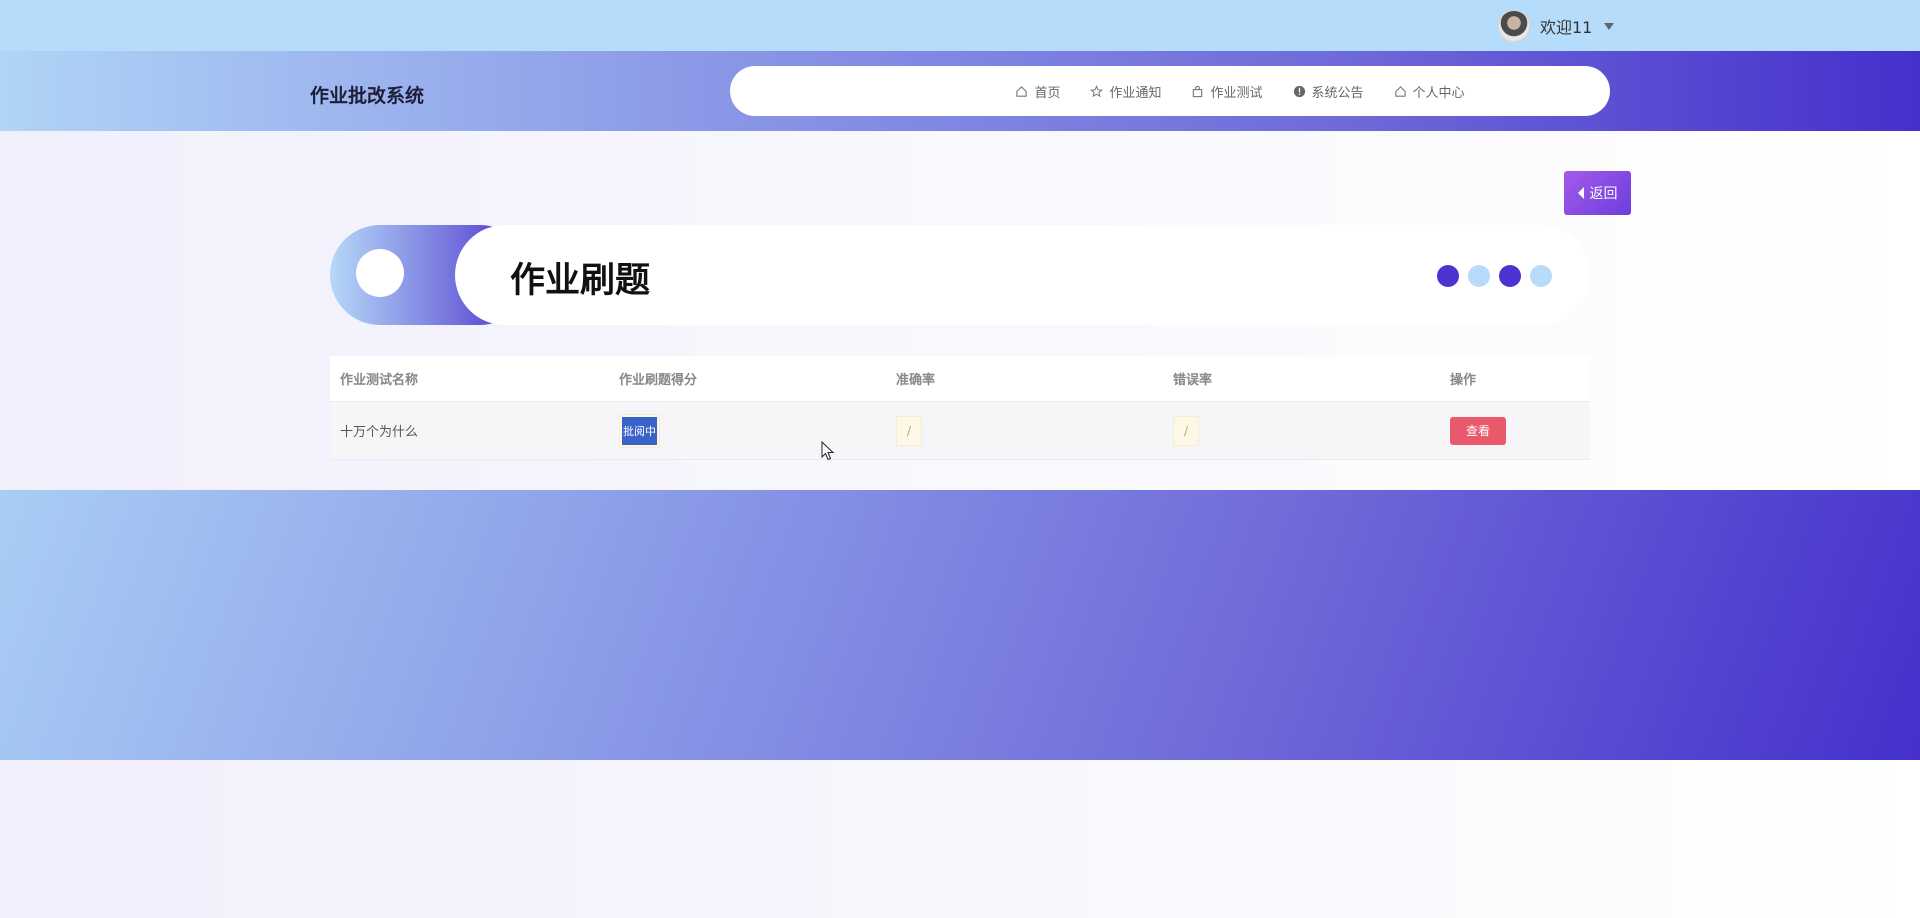 The width and height of the screenshot is (1920, 918). What do you see at coordinates (1236, 93) in the screenshot?
I see `nav-label: 作业测试` at bounding box center [1236, 93].